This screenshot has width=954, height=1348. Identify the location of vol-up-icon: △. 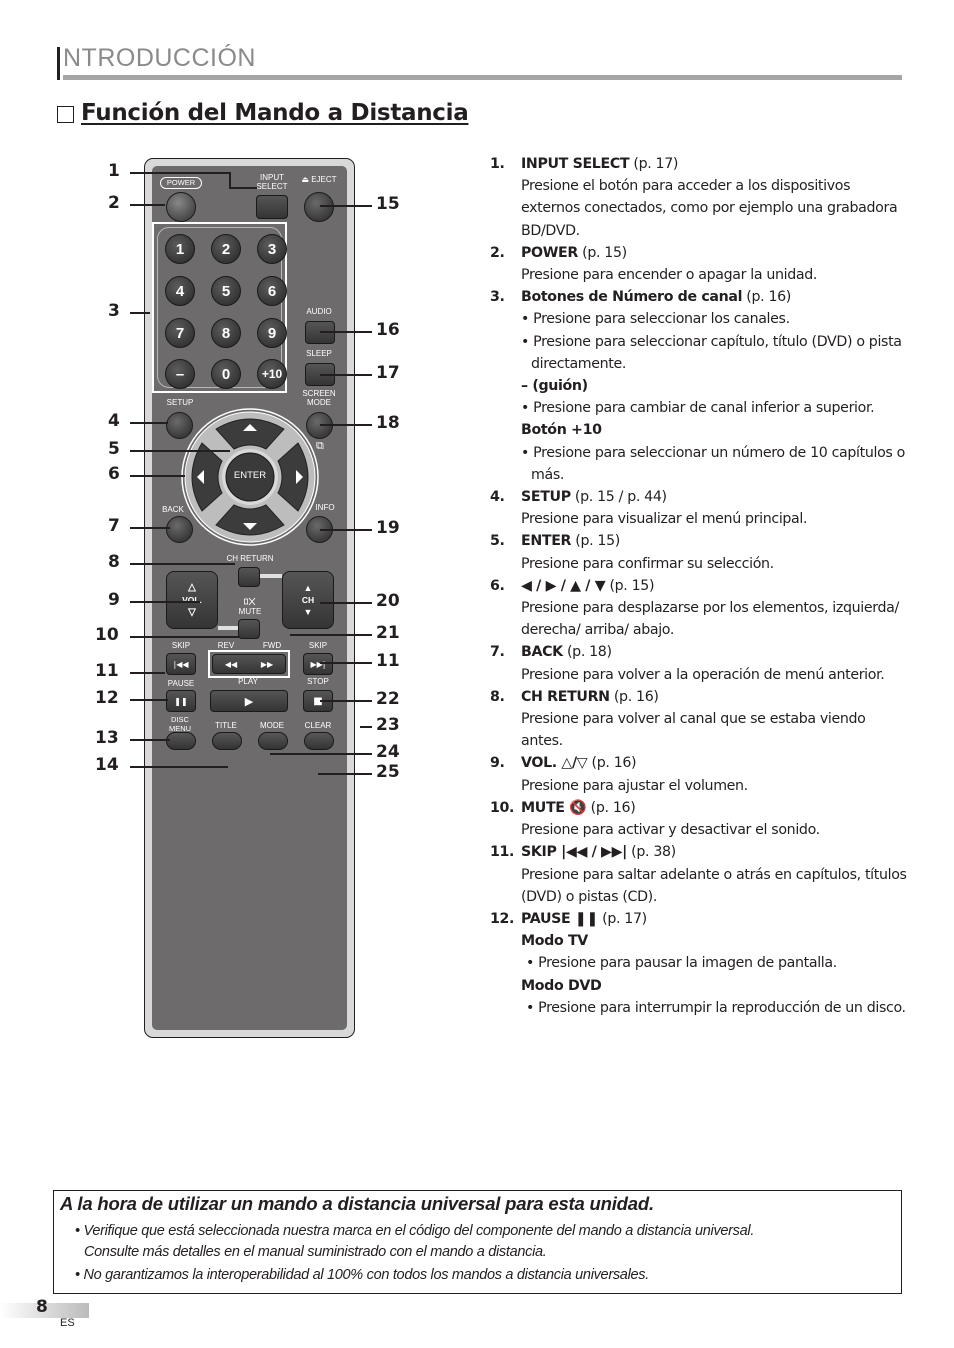
(192, 587).